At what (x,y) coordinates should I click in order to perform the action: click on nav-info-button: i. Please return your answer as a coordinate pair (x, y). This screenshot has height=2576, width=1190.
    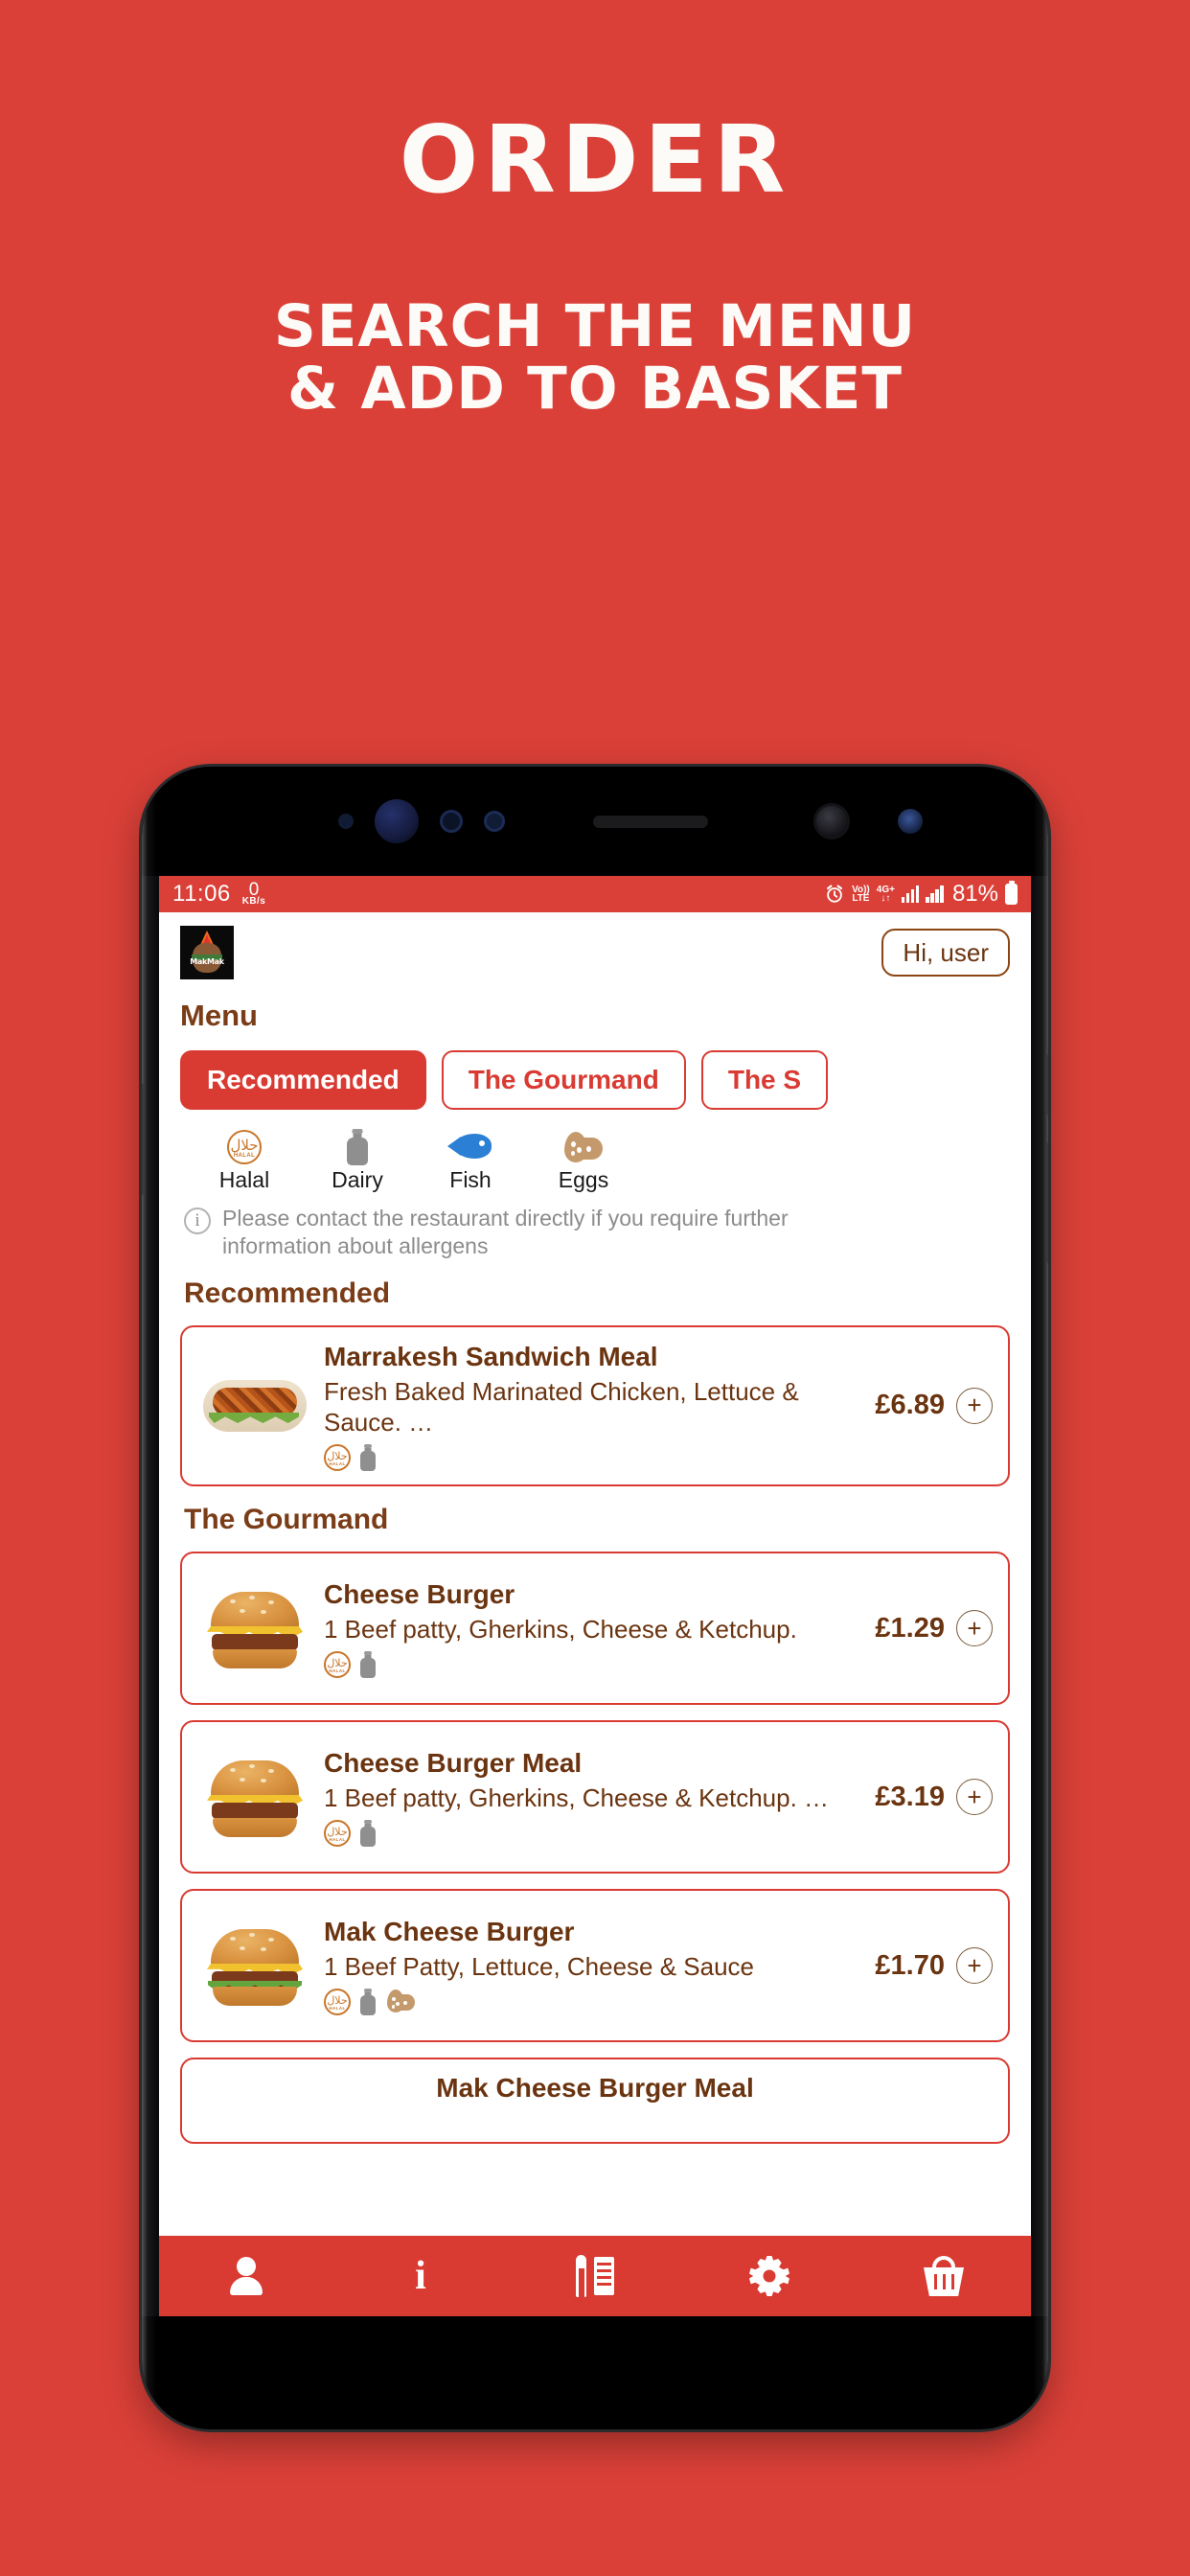
    Looking at the image, I should click on (421, 2276).